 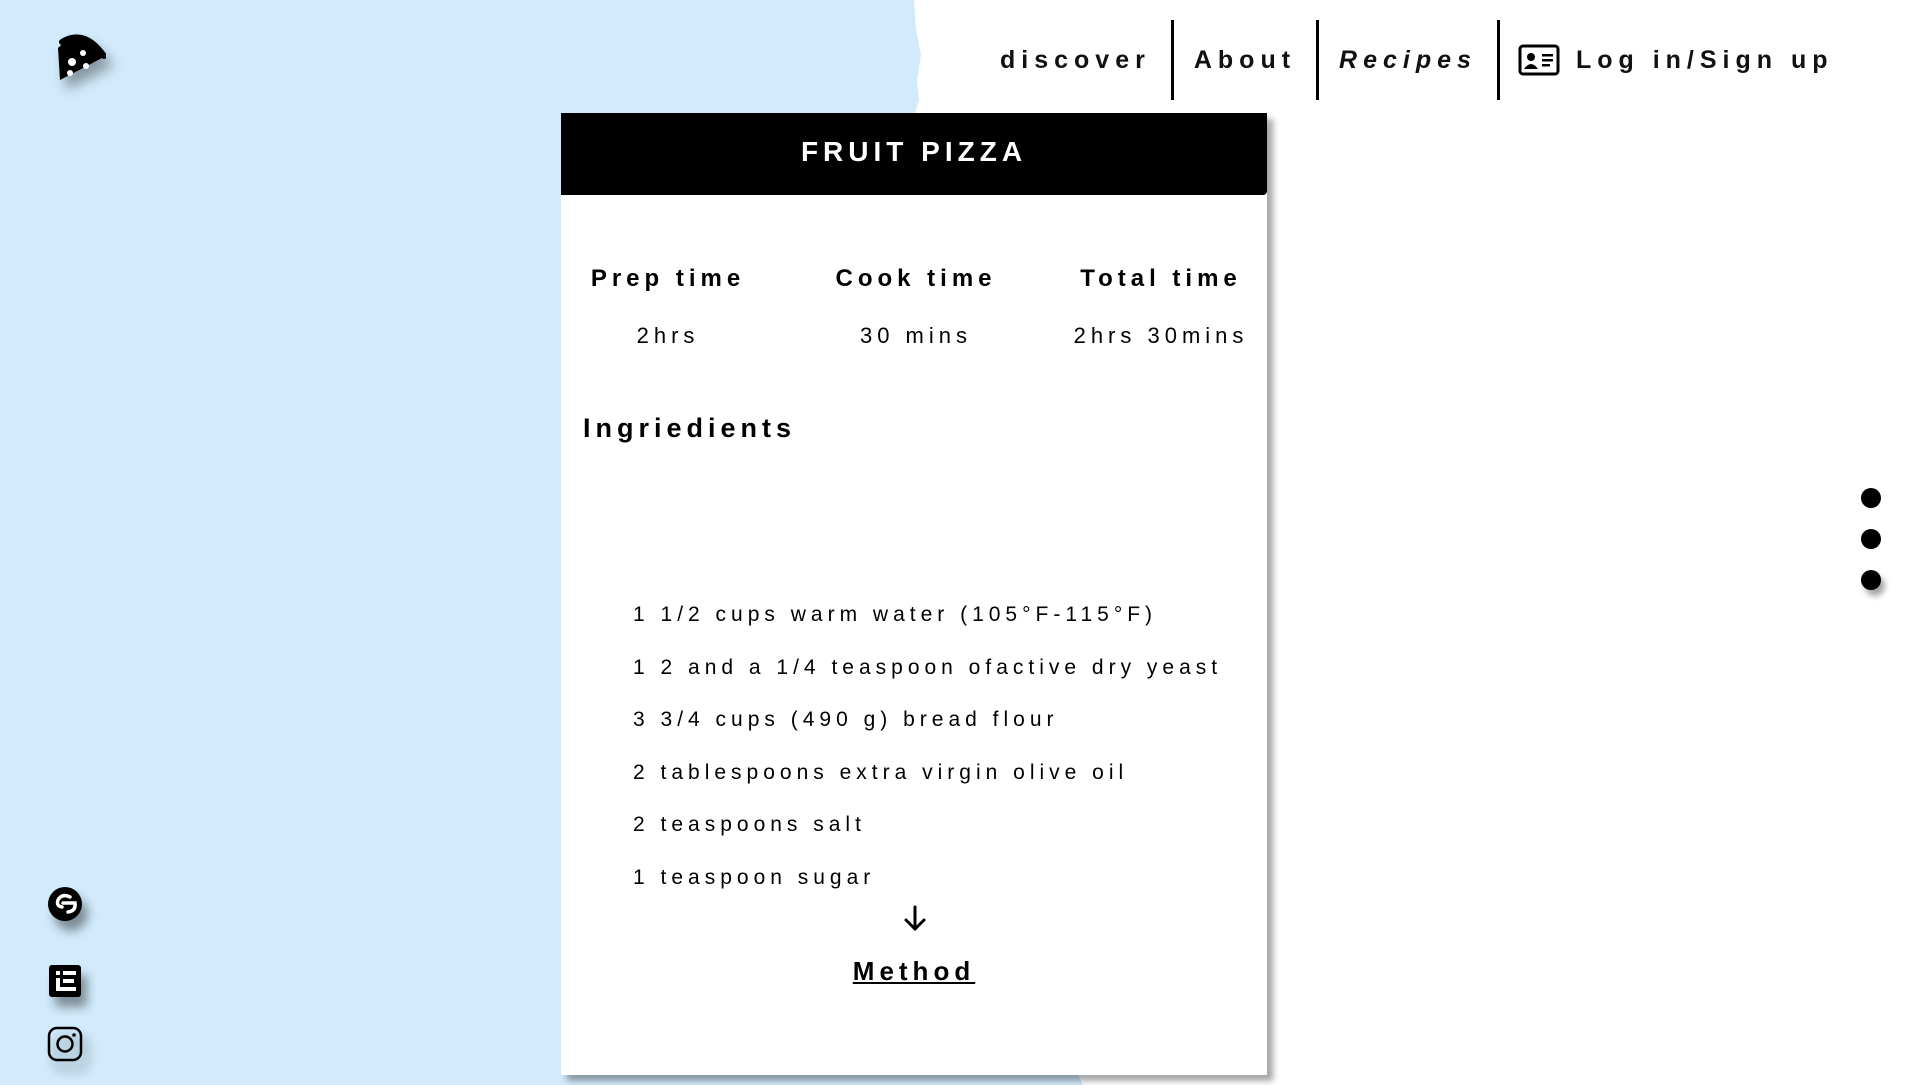 What do you see at coordinates (1539, 60) in the screenshot?
I see `id-card-icon` at bounding box center [1539, 60].